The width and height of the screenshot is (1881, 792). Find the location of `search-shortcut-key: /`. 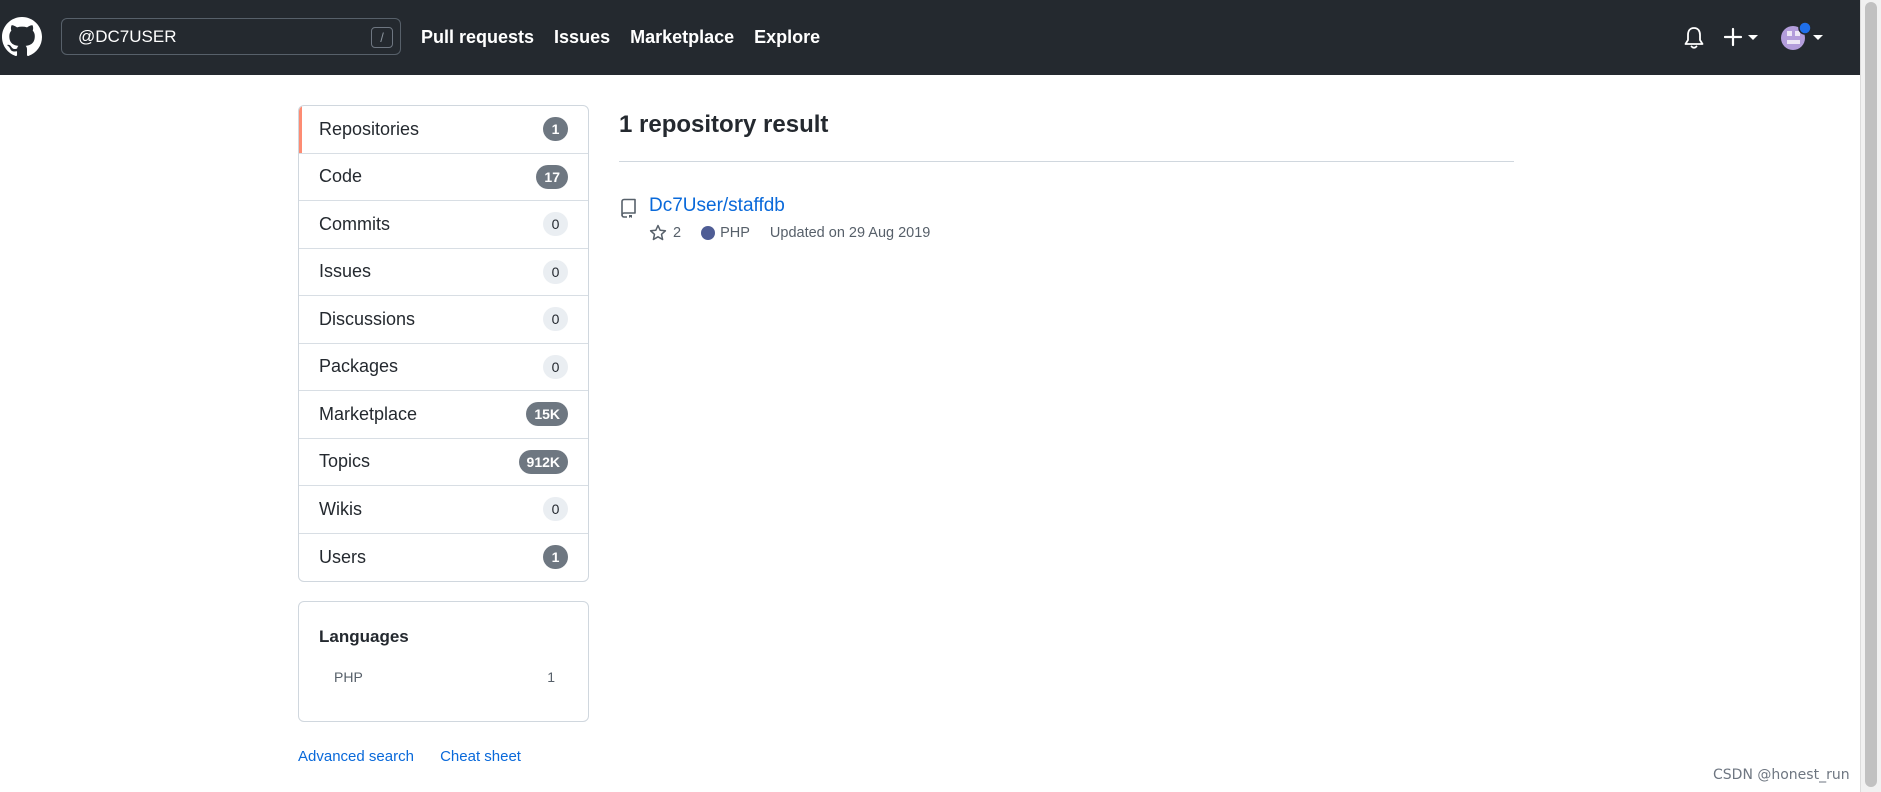

search-shortcut-key: / is located at coordinates (382, 37).